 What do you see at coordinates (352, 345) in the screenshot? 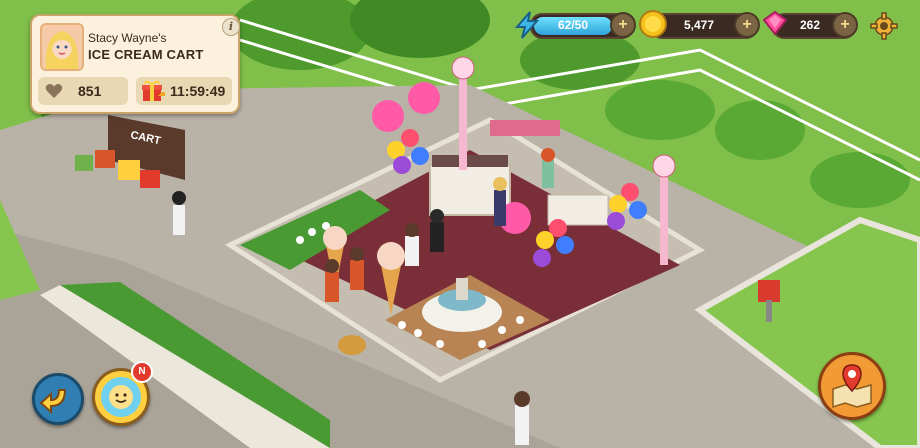
I see `dog` at bounding box center [352, 345].